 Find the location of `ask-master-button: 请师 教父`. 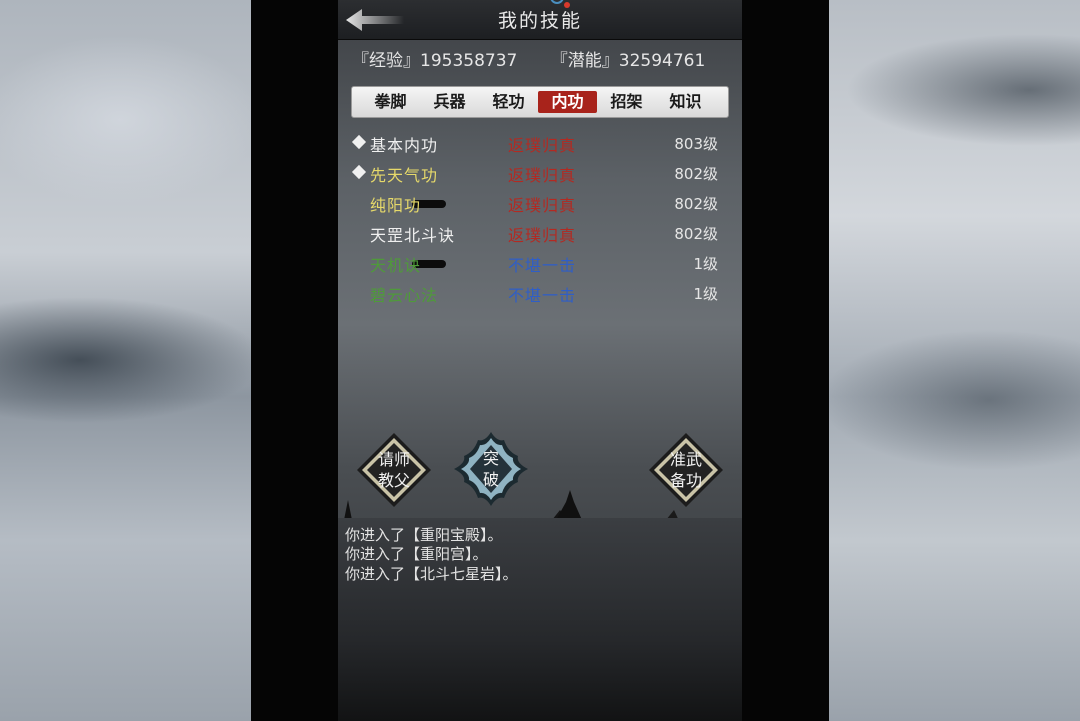

ask-master-button: 请师 教父 is located at coordinates (394, 470).